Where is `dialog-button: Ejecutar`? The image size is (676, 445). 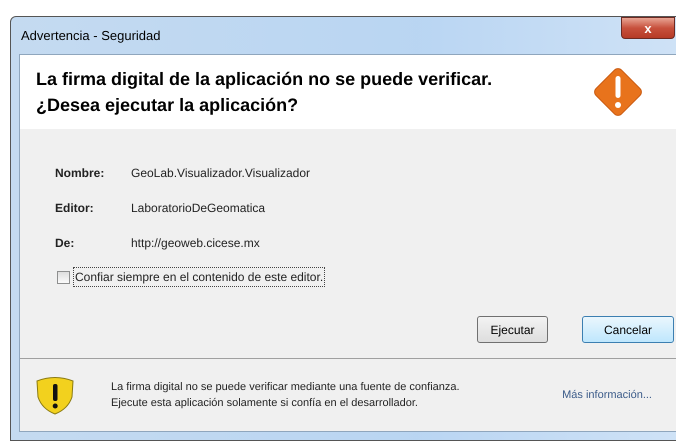 dialog-button: Ejecutar is located at coordinates (512, 329).